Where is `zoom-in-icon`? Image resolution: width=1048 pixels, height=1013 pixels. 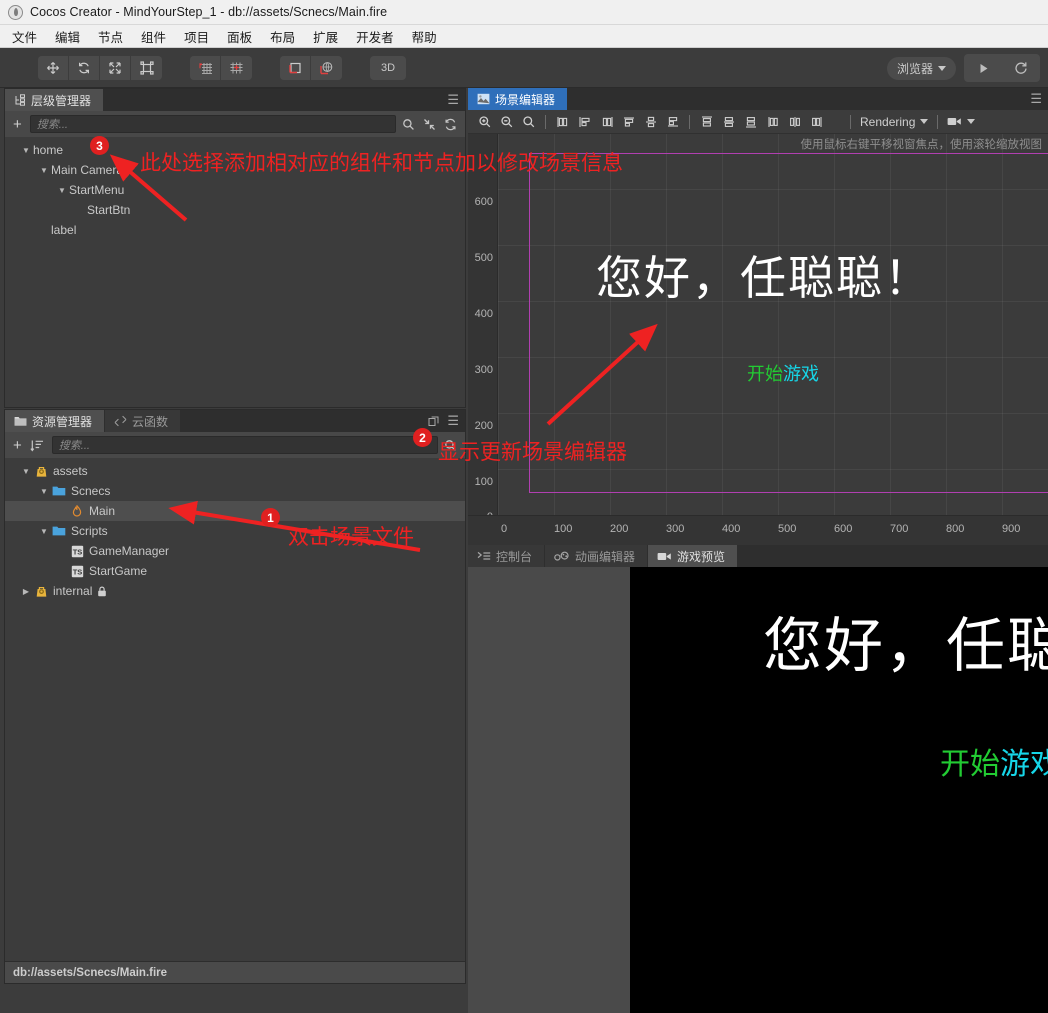
zoom-in-icon is located at coordinates (484, 121).